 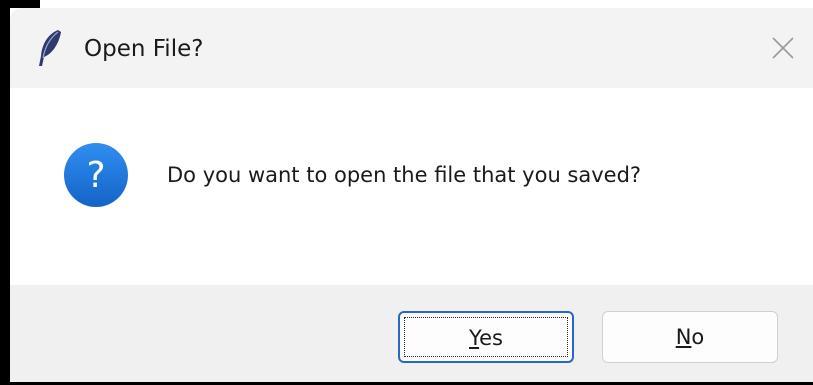 I want to click on close-icon, so click(x=783, y=48).